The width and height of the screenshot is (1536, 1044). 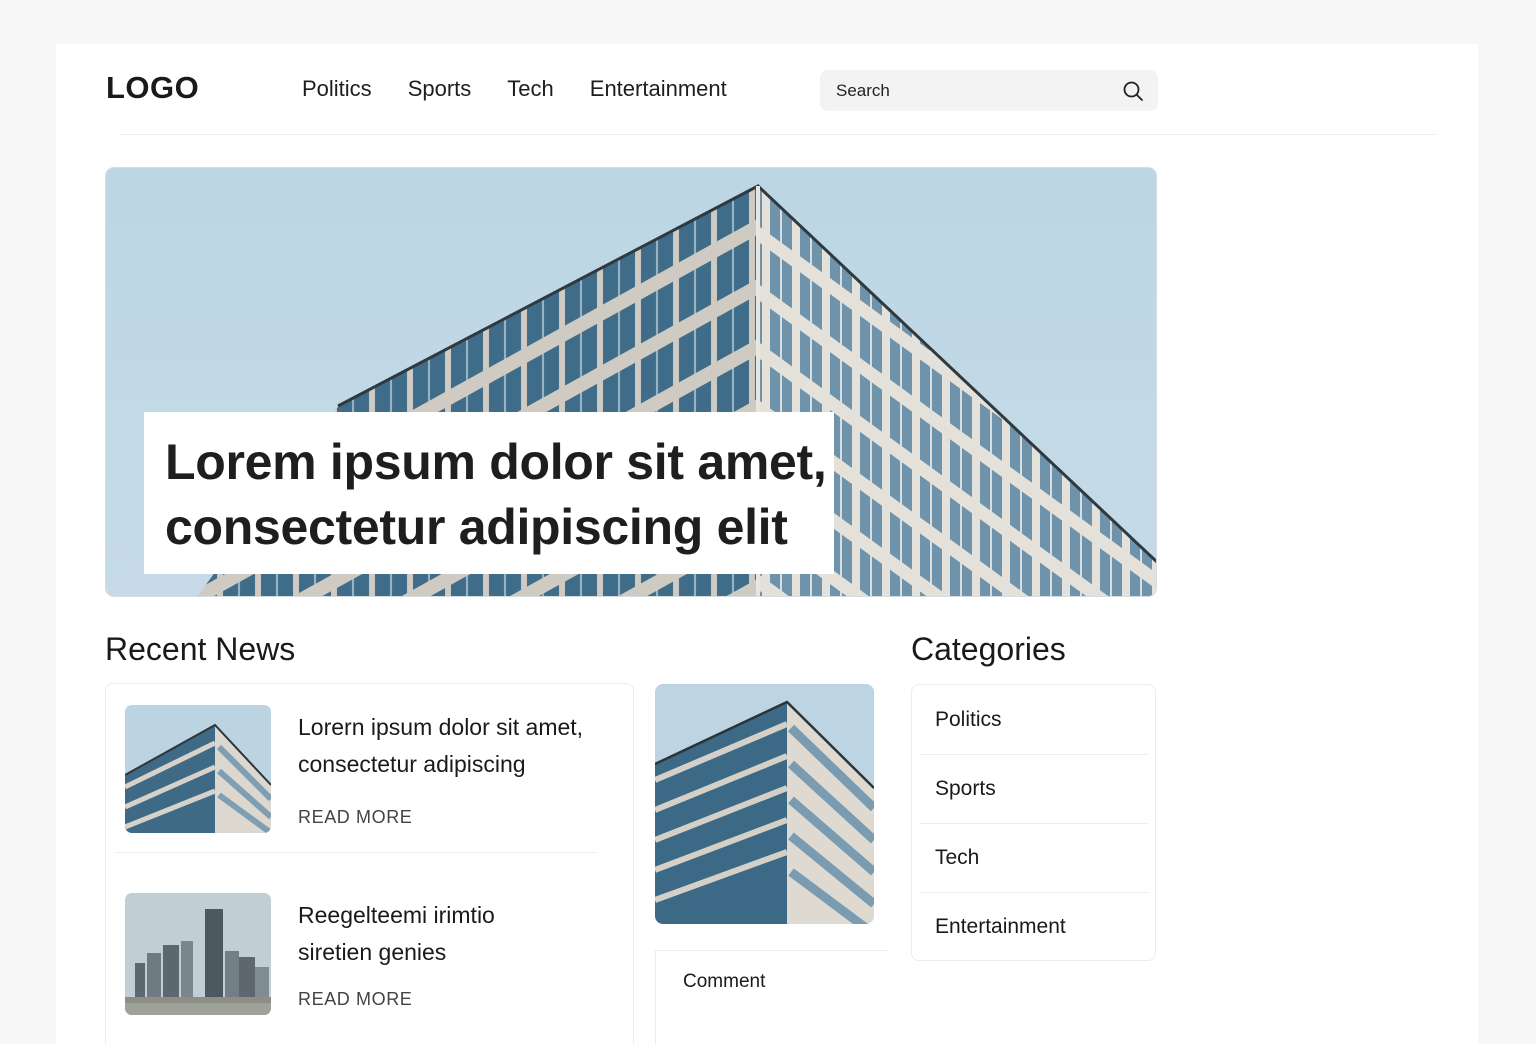 What do you see at coordinates (1133, 91) in the screenshot?
I see `search-icon` at bounding box center [1133, 91].